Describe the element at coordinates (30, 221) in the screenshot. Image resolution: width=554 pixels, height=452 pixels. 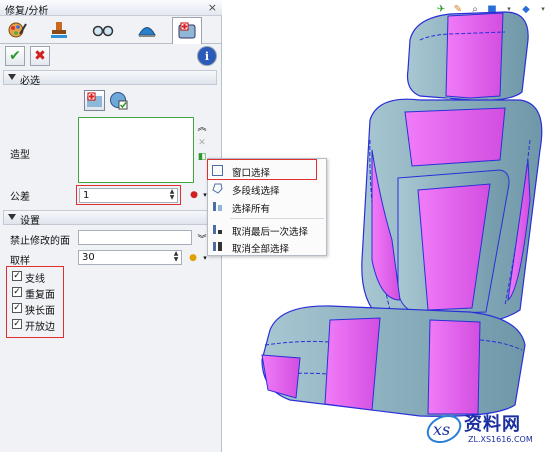
I see `settings-header-label: 设置` at that location.